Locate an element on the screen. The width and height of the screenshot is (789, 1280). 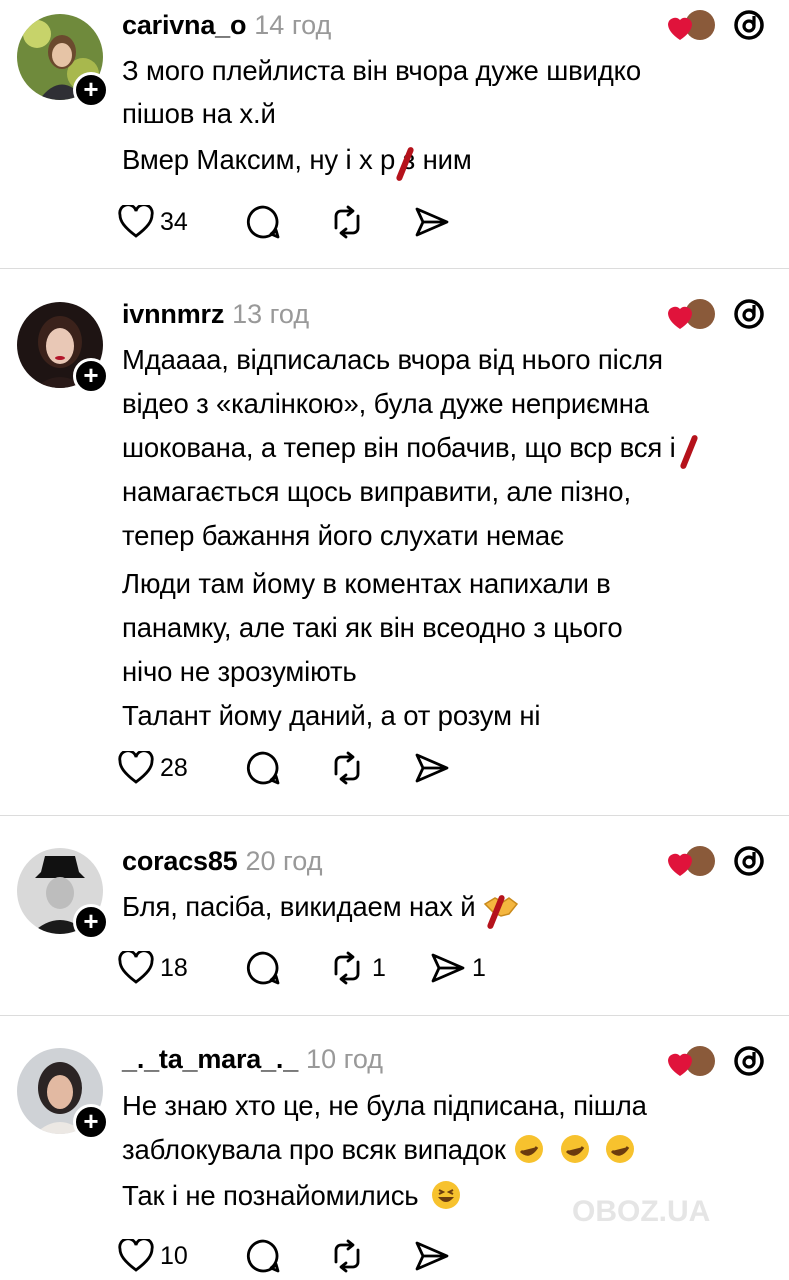
post-text-line: відео з «калінкою», була дуже неприємна is located at coordinates (385, 403).